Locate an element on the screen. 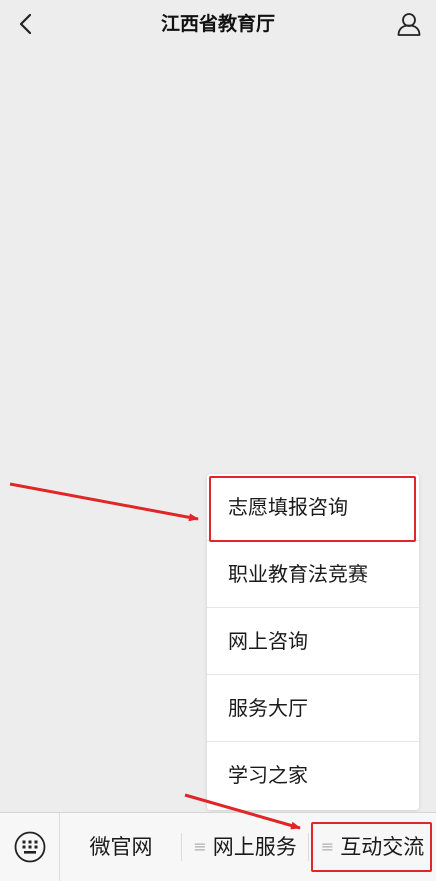 The height and width of the screenshot is (881, 436). menu-micro-site: 微官网 is located at coordinates (121, 847).